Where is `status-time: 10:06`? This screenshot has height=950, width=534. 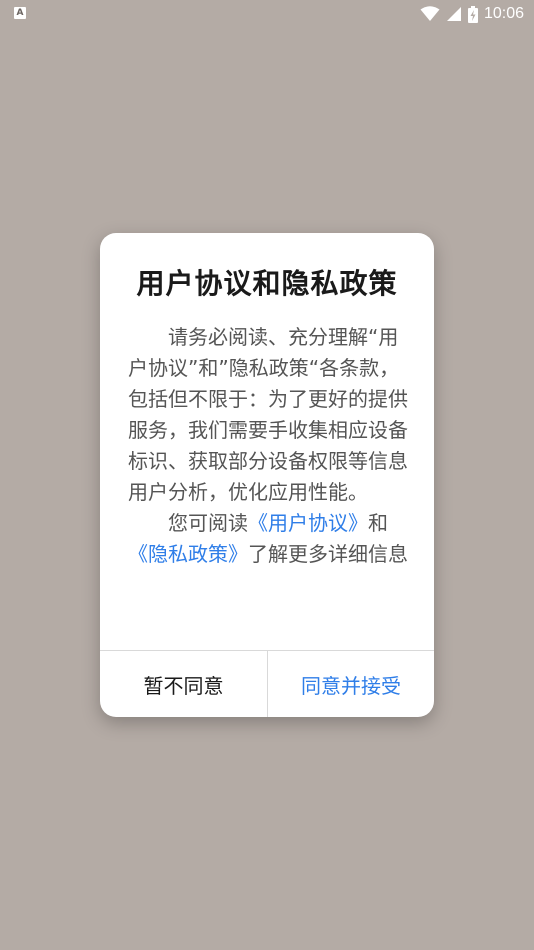 status-time: 10:06 is located at coordinates (503, 13).